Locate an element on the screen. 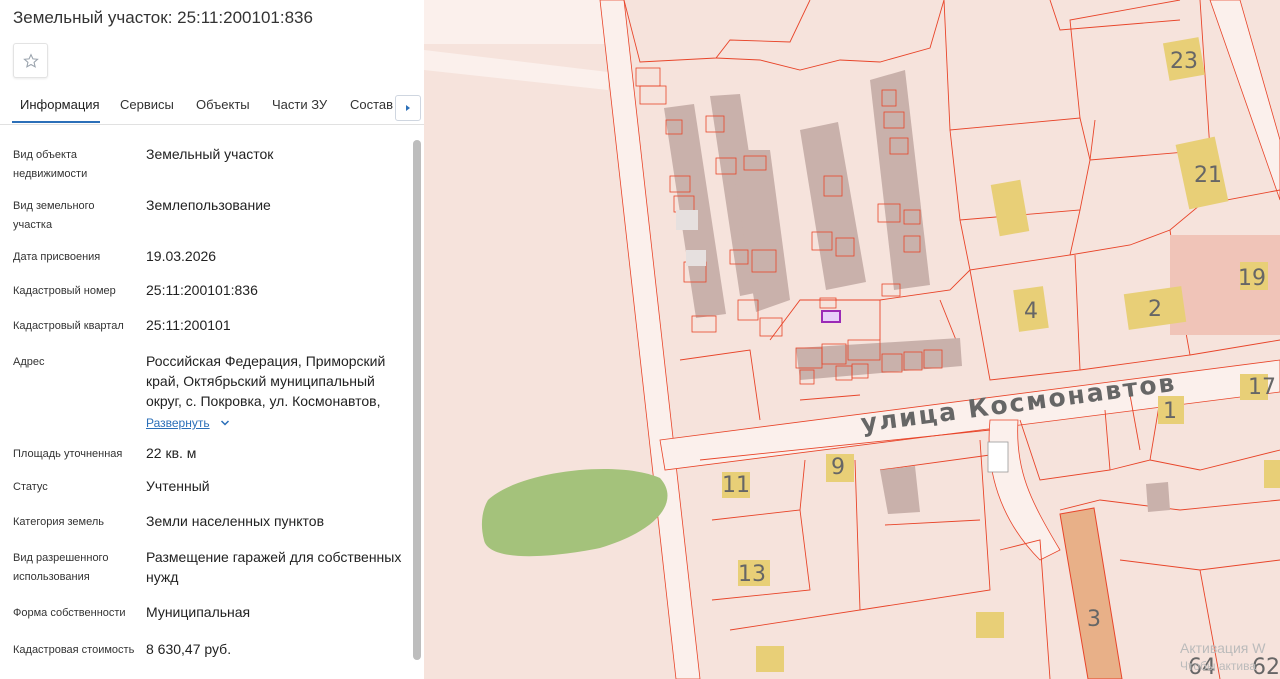  chevron-down-icon is located at coordinates (225, 423).